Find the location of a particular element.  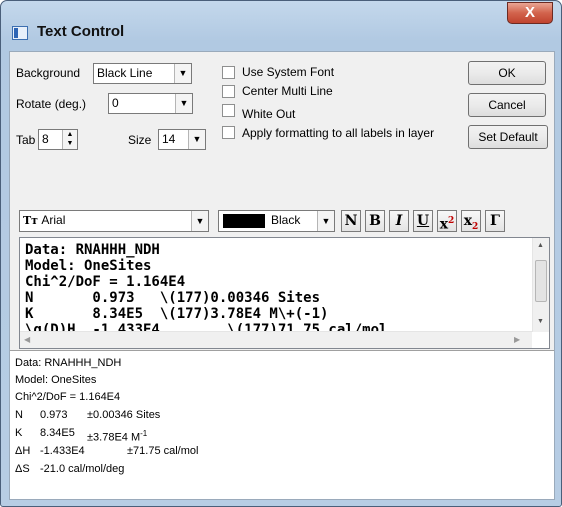

preview-row-name: ΔH is located at coordinates (23, 451).